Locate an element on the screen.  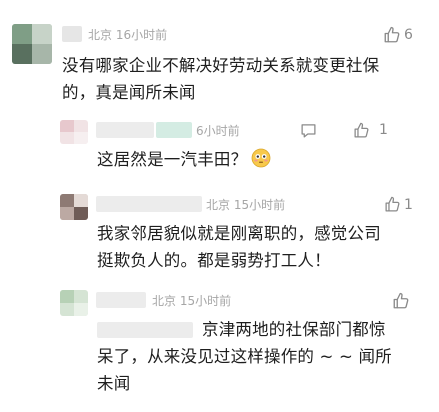
like-count: 6 is located at coordinates (408, 35).